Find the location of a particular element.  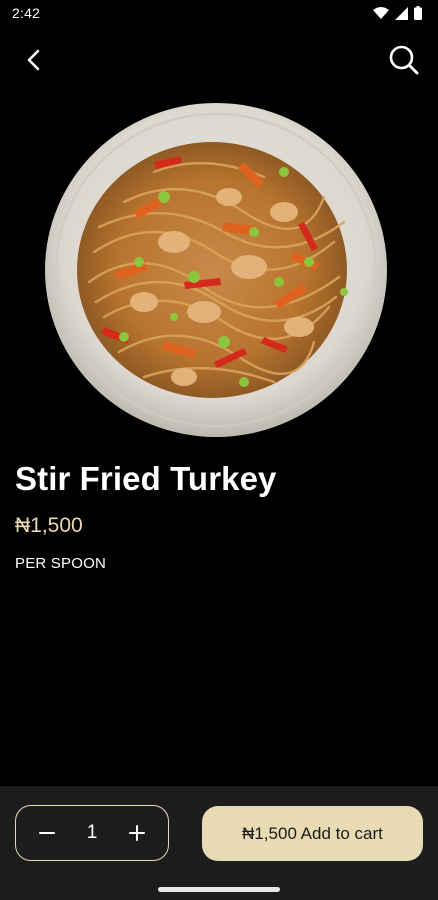

increase-quantity-button is located at coordinates (137, 833).